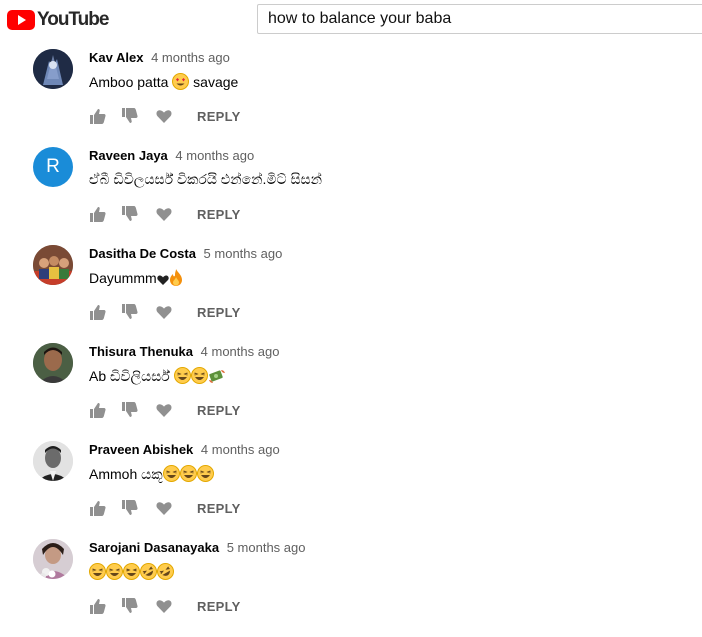 This screenshot has width=702, height=637. I want to click on author-name: Thisura Thenuka, so click(141, 351).